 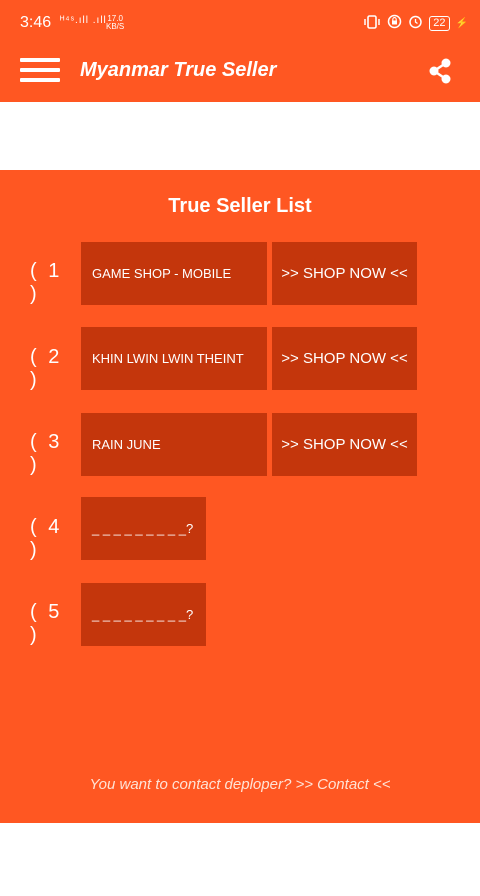 I want to click on banner-area, so click(x=240, y=136).